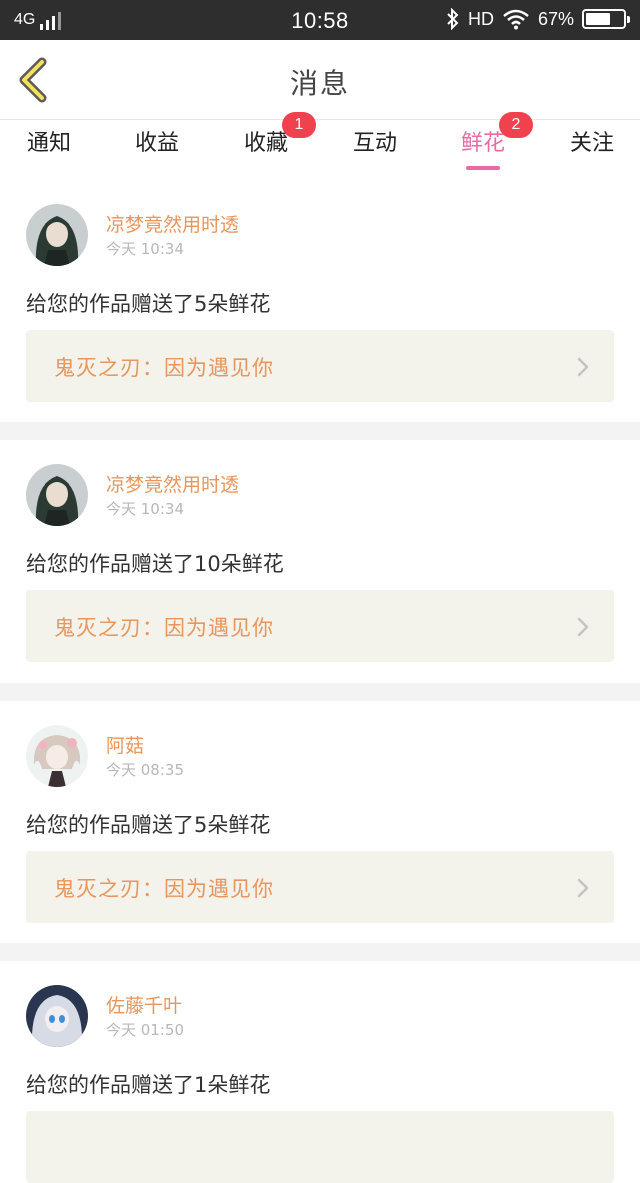 The width and height of the screenshot is (640, 1183). I want to click on nav-header: 消息, so click(320, 80).